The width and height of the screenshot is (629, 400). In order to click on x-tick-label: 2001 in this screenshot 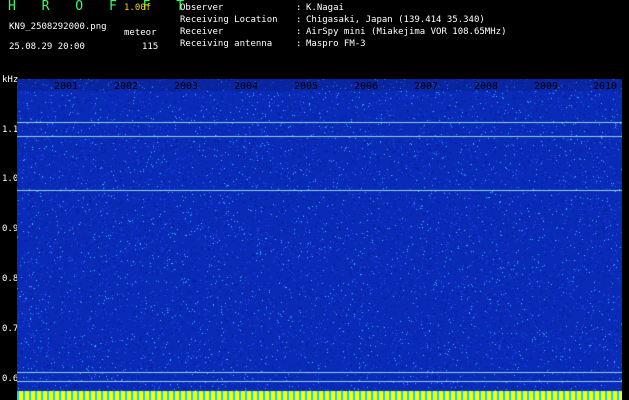, I will do `click(66, 86)`.